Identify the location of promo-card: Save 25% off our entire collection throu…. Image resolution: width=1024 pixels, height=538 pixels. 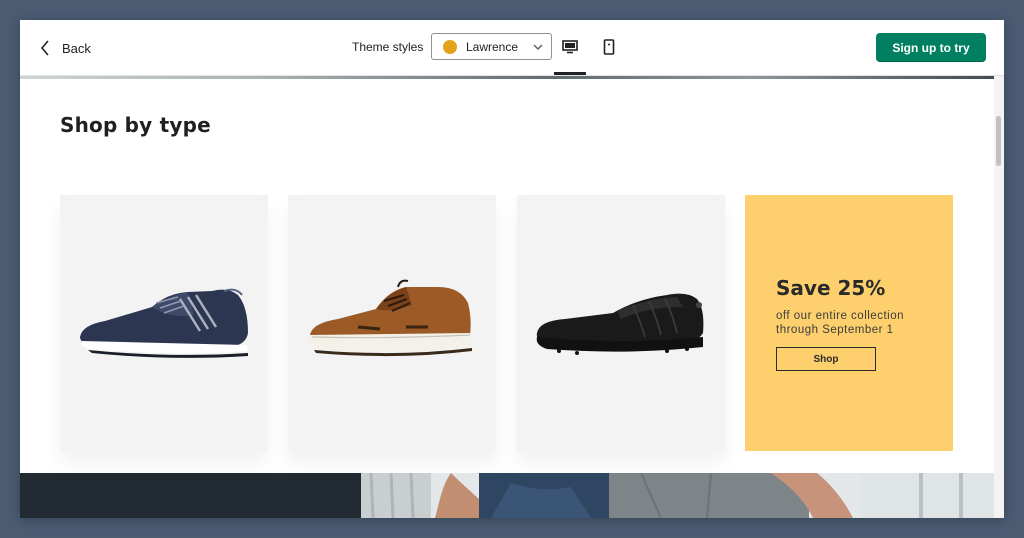
(849, 323).